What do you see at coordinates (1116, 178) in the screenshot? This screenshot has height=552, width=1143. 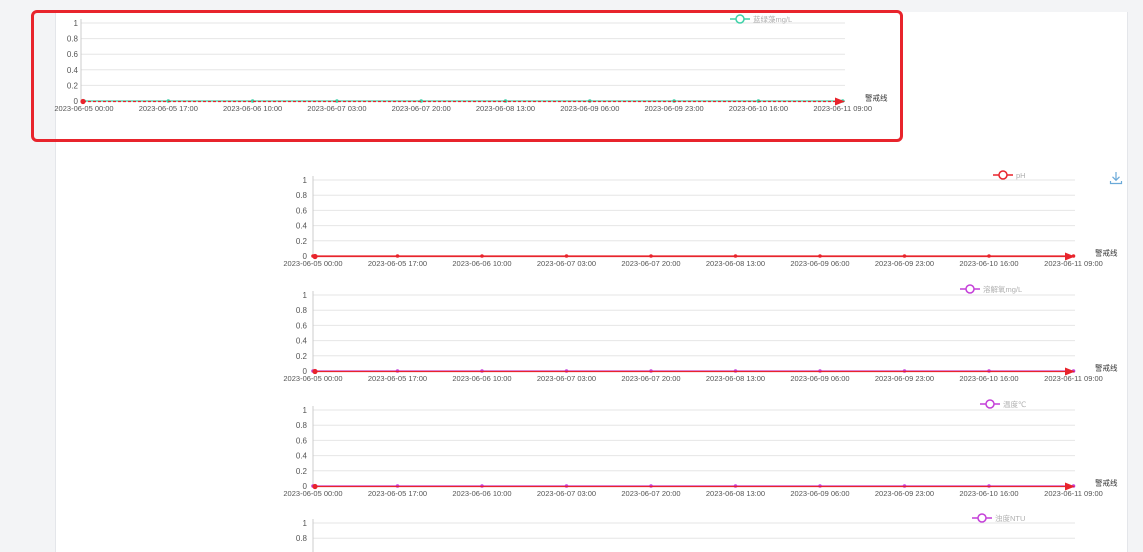 I see `download-icon` at bounding box center [1116, 178].